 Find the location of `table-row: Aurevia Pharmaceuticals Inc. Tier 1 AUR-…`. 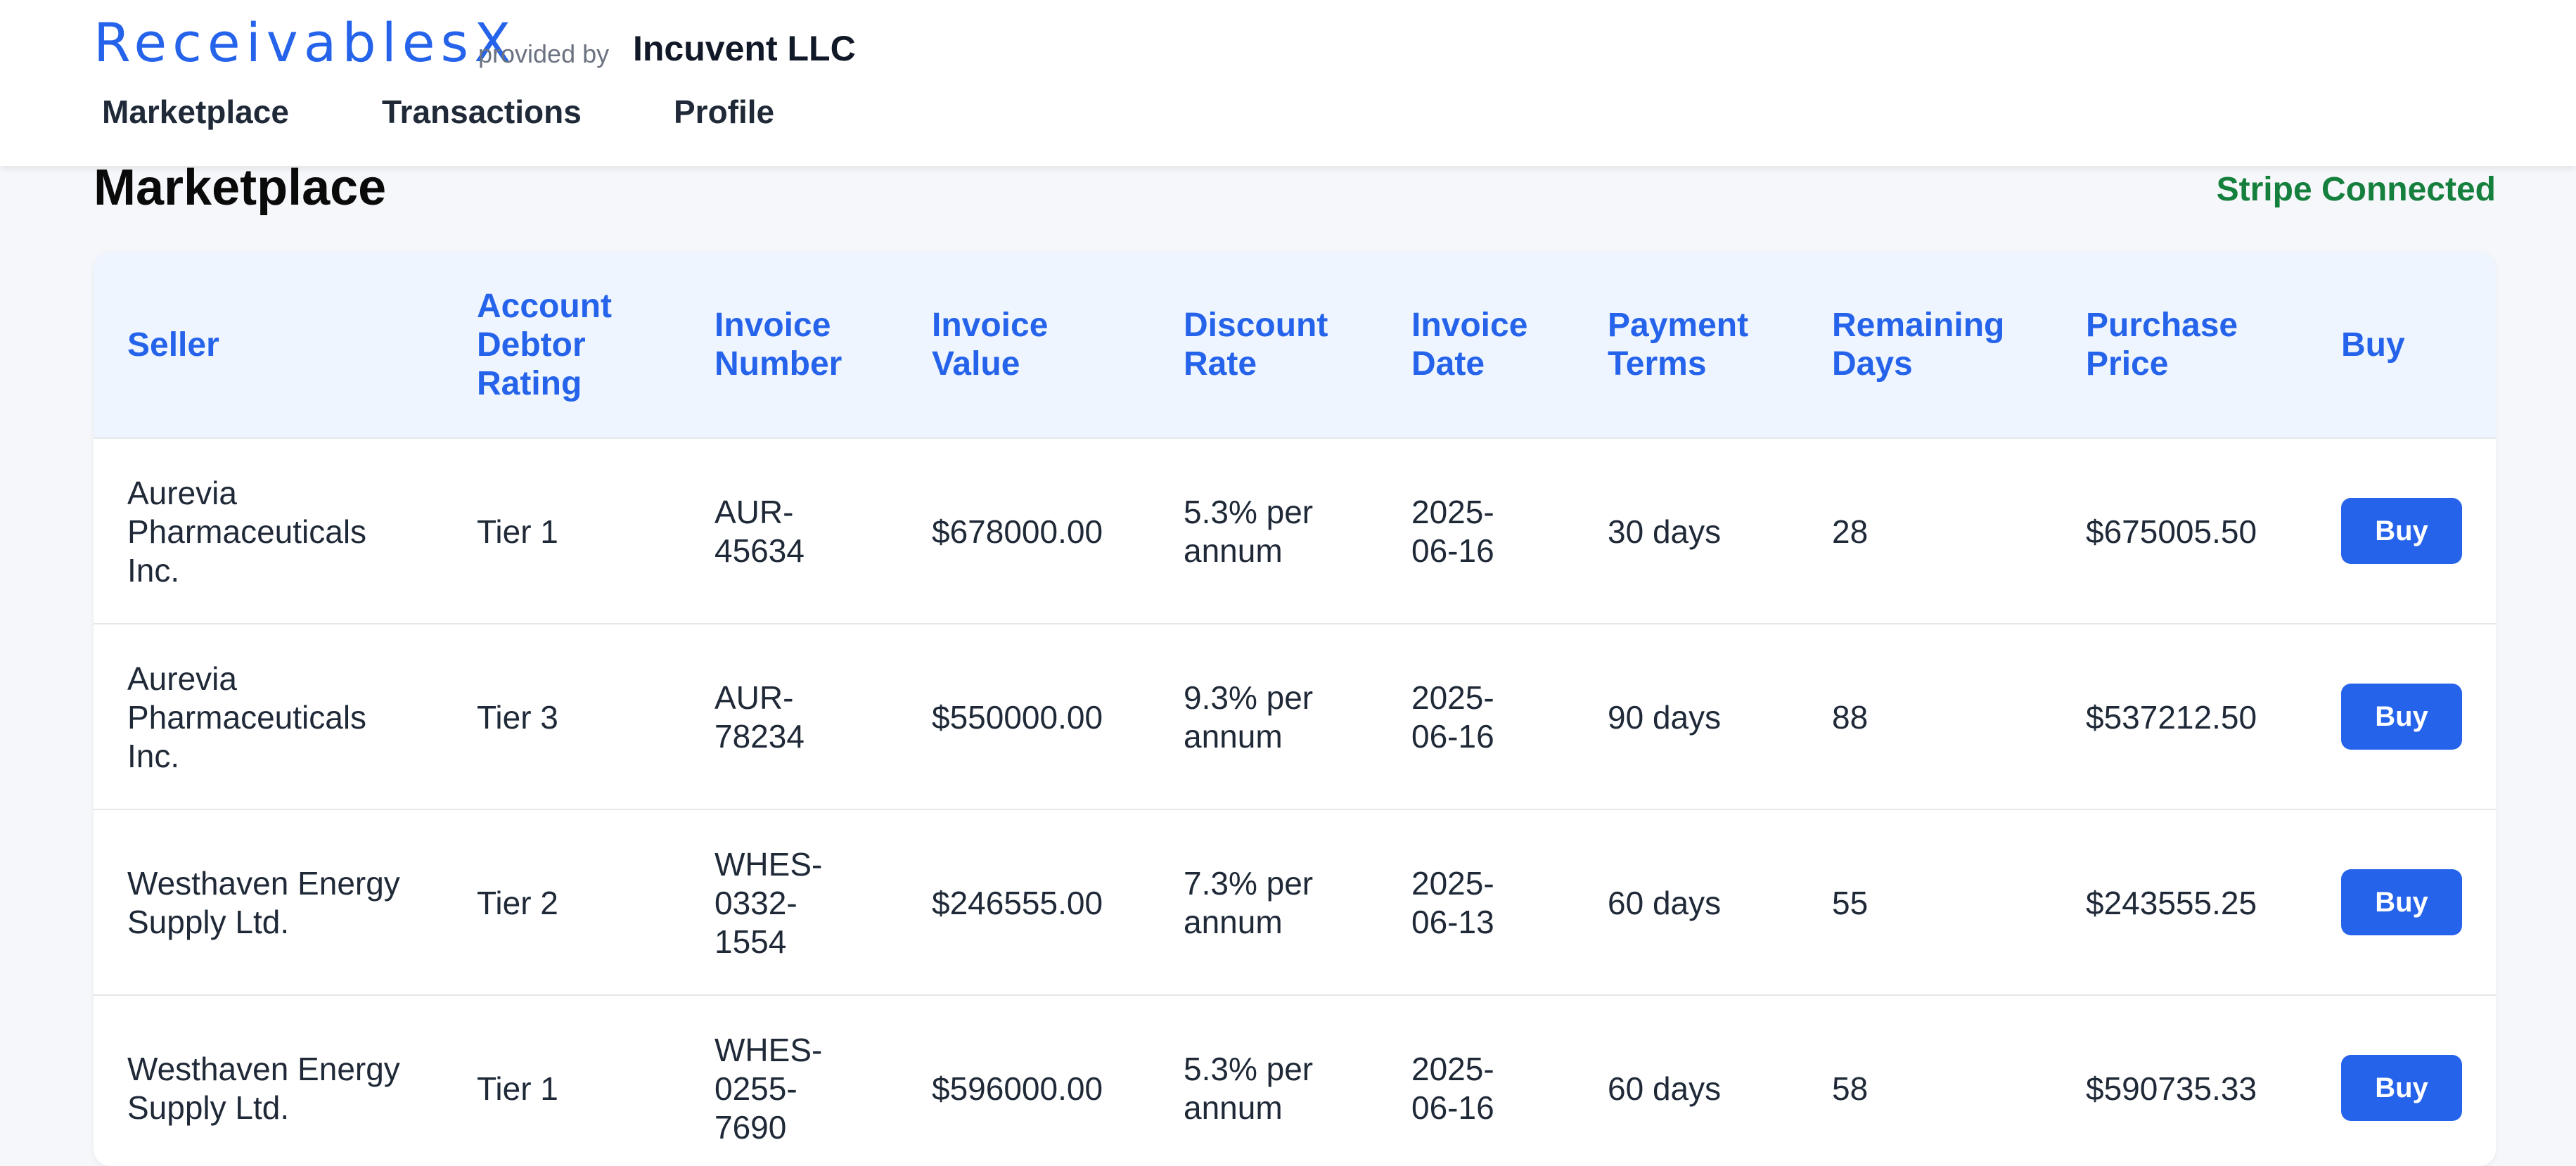

table-row: Aurevia Pharmaceuticals Inc. Tier 1 AUR-… is located at coordinates (1295, 530).